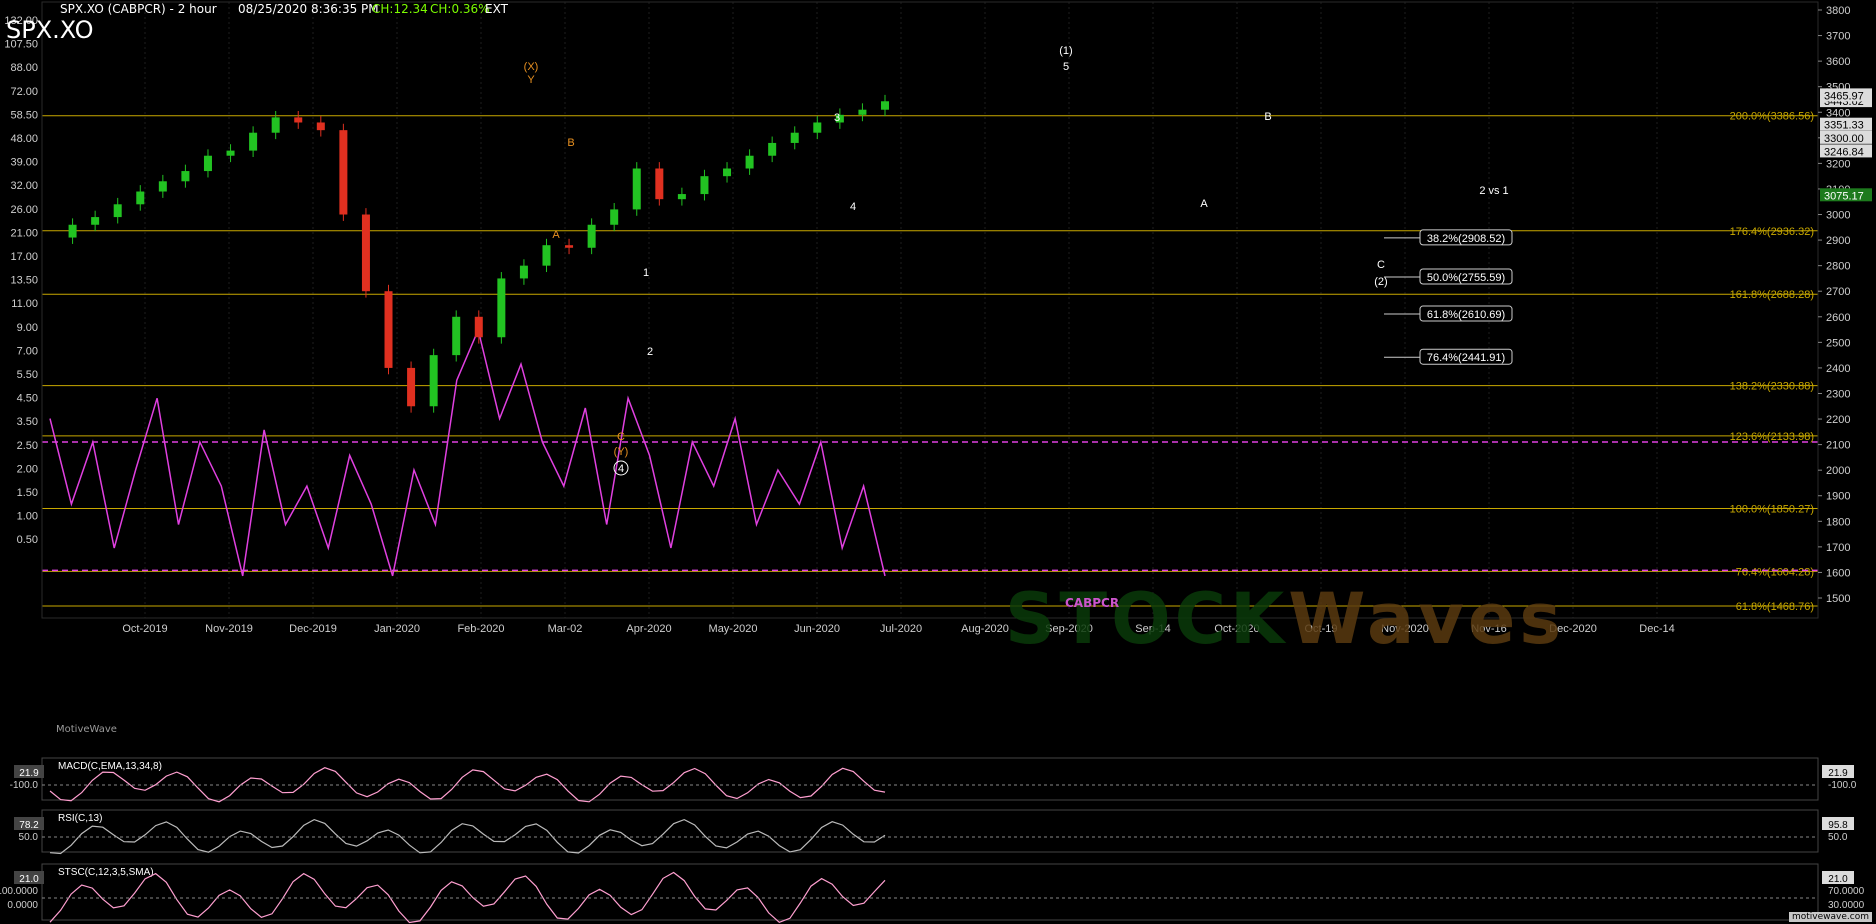 The width and height of the screenshot is (1876, 924). What do you see at coordinates (1466, 315) in the screenshot?
I see `retracement-label: 61.8%(2610.69)` at bounding box center [1466, 315].